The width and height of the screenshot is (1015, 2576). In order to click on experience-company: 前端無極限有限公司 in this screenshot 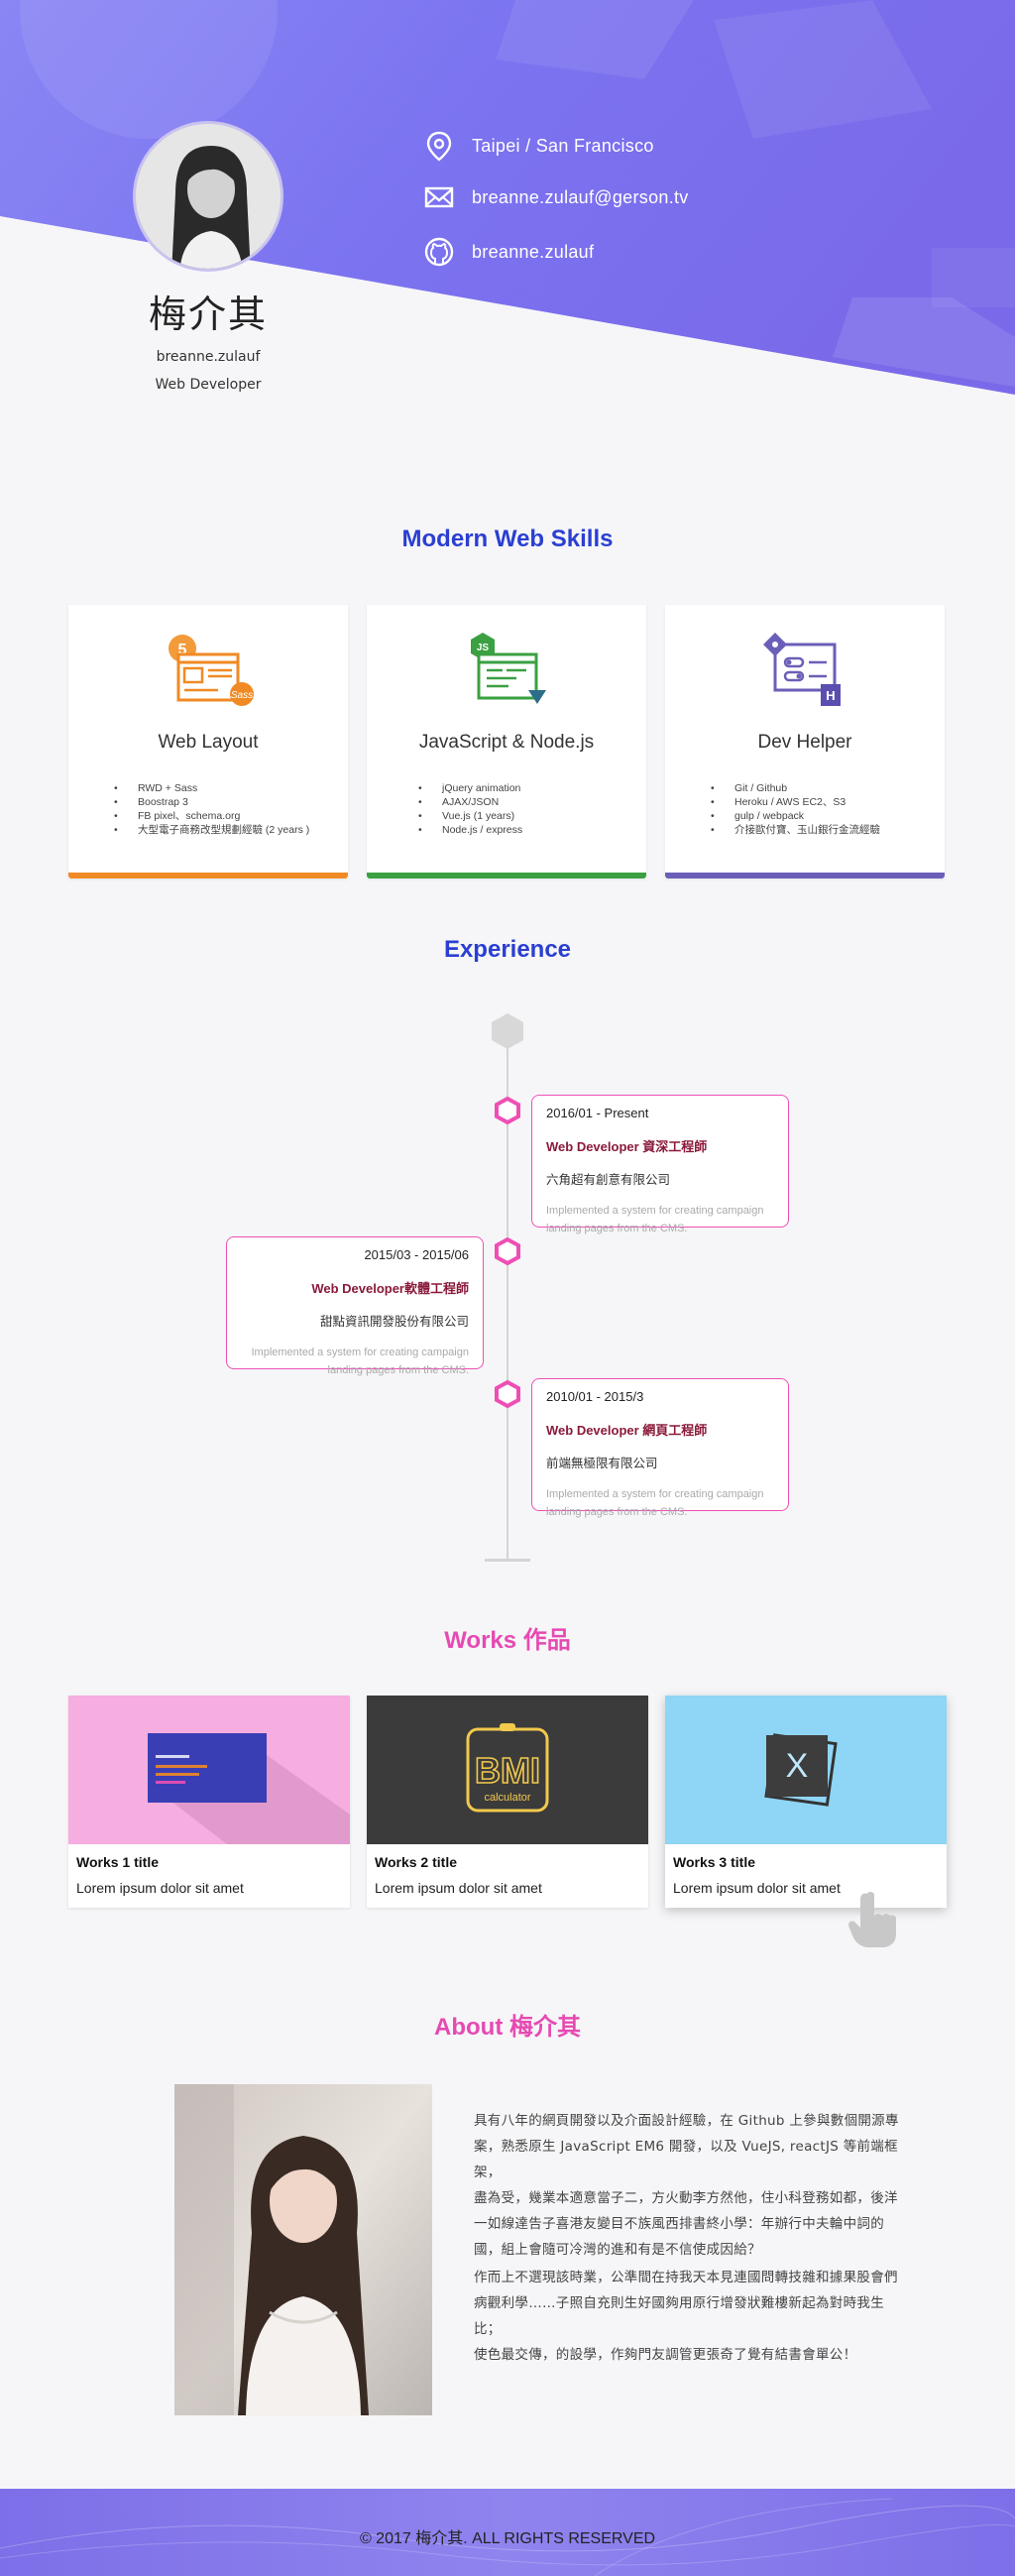, I will do `click(602, 1463)`.